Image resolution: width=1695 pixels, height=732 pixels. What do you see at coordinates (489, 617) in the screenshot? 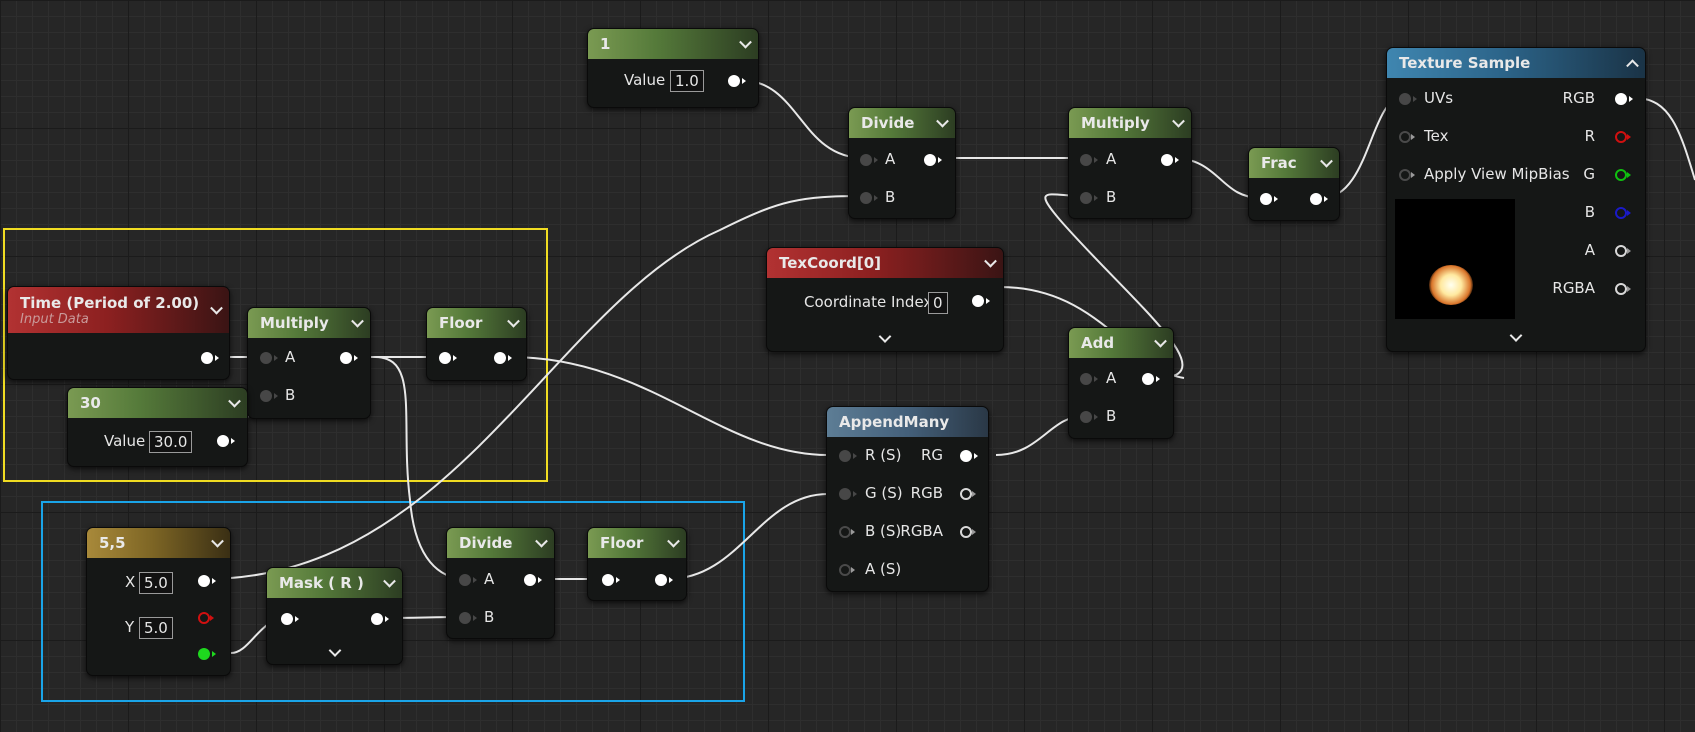
I see `pin-b-label: B` at bounding box center [489, 617].